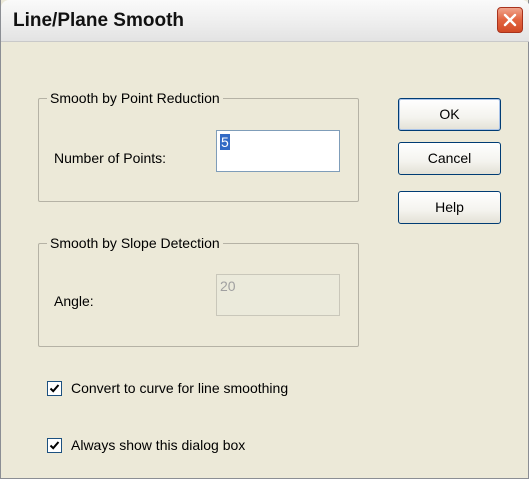 This screenshot has width=529, height=479. What do you see at coordinates (135, 243) in the screenshot?
I see `slope-detection-legend: Smooth by Slope Detection` at bounding box center [135, 243].